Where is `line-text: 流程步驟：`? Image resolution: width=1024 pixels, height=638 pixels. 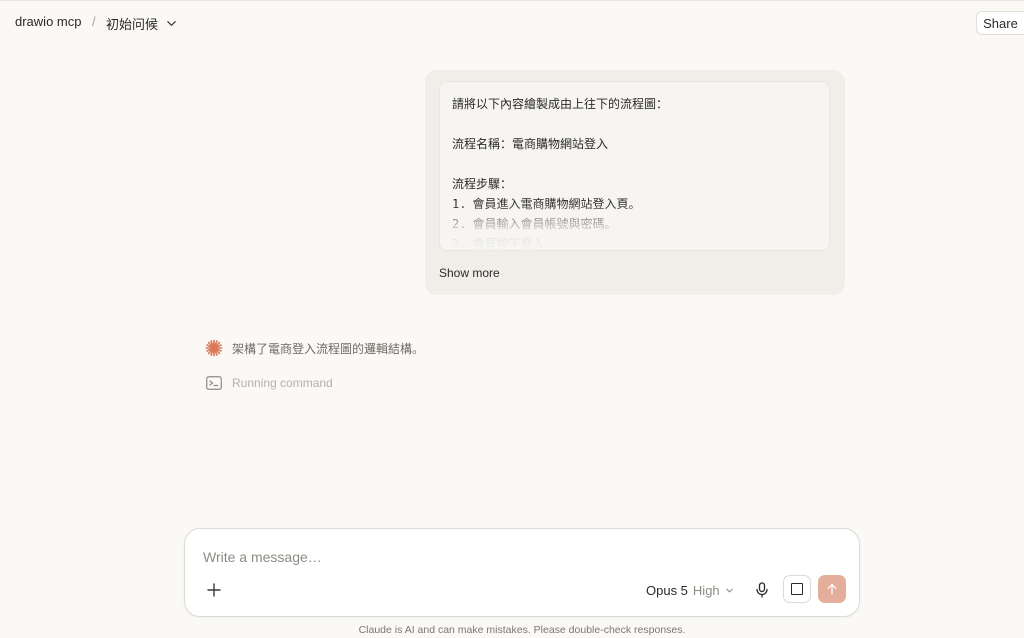 line-text: 流程步驟： is located at coordinates (482, 184).